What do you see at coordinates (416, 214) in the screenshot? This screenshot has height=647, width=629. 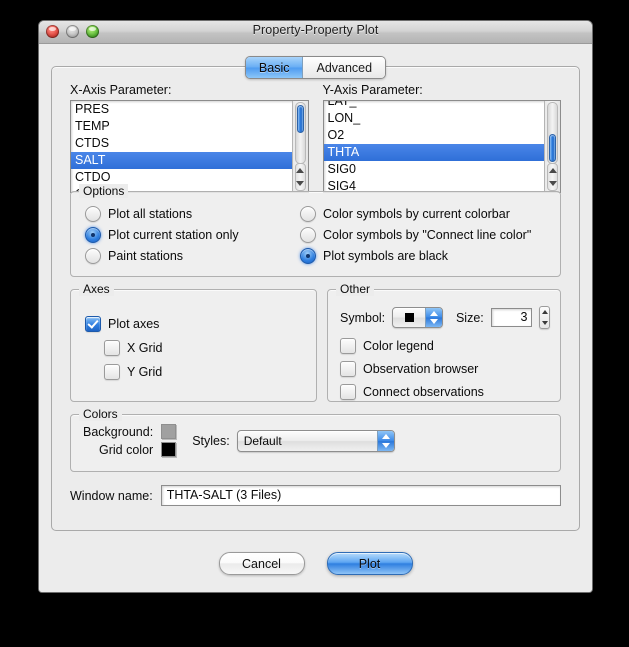 I see `radio-label: Color symbols by current colorbar` at bounding box center [416, 214].